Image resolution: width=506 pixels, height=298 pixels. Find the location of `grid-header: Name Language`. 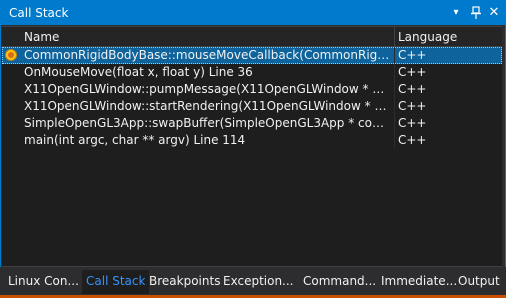

grid-header: Name Language is located at coordinates (252, 37).